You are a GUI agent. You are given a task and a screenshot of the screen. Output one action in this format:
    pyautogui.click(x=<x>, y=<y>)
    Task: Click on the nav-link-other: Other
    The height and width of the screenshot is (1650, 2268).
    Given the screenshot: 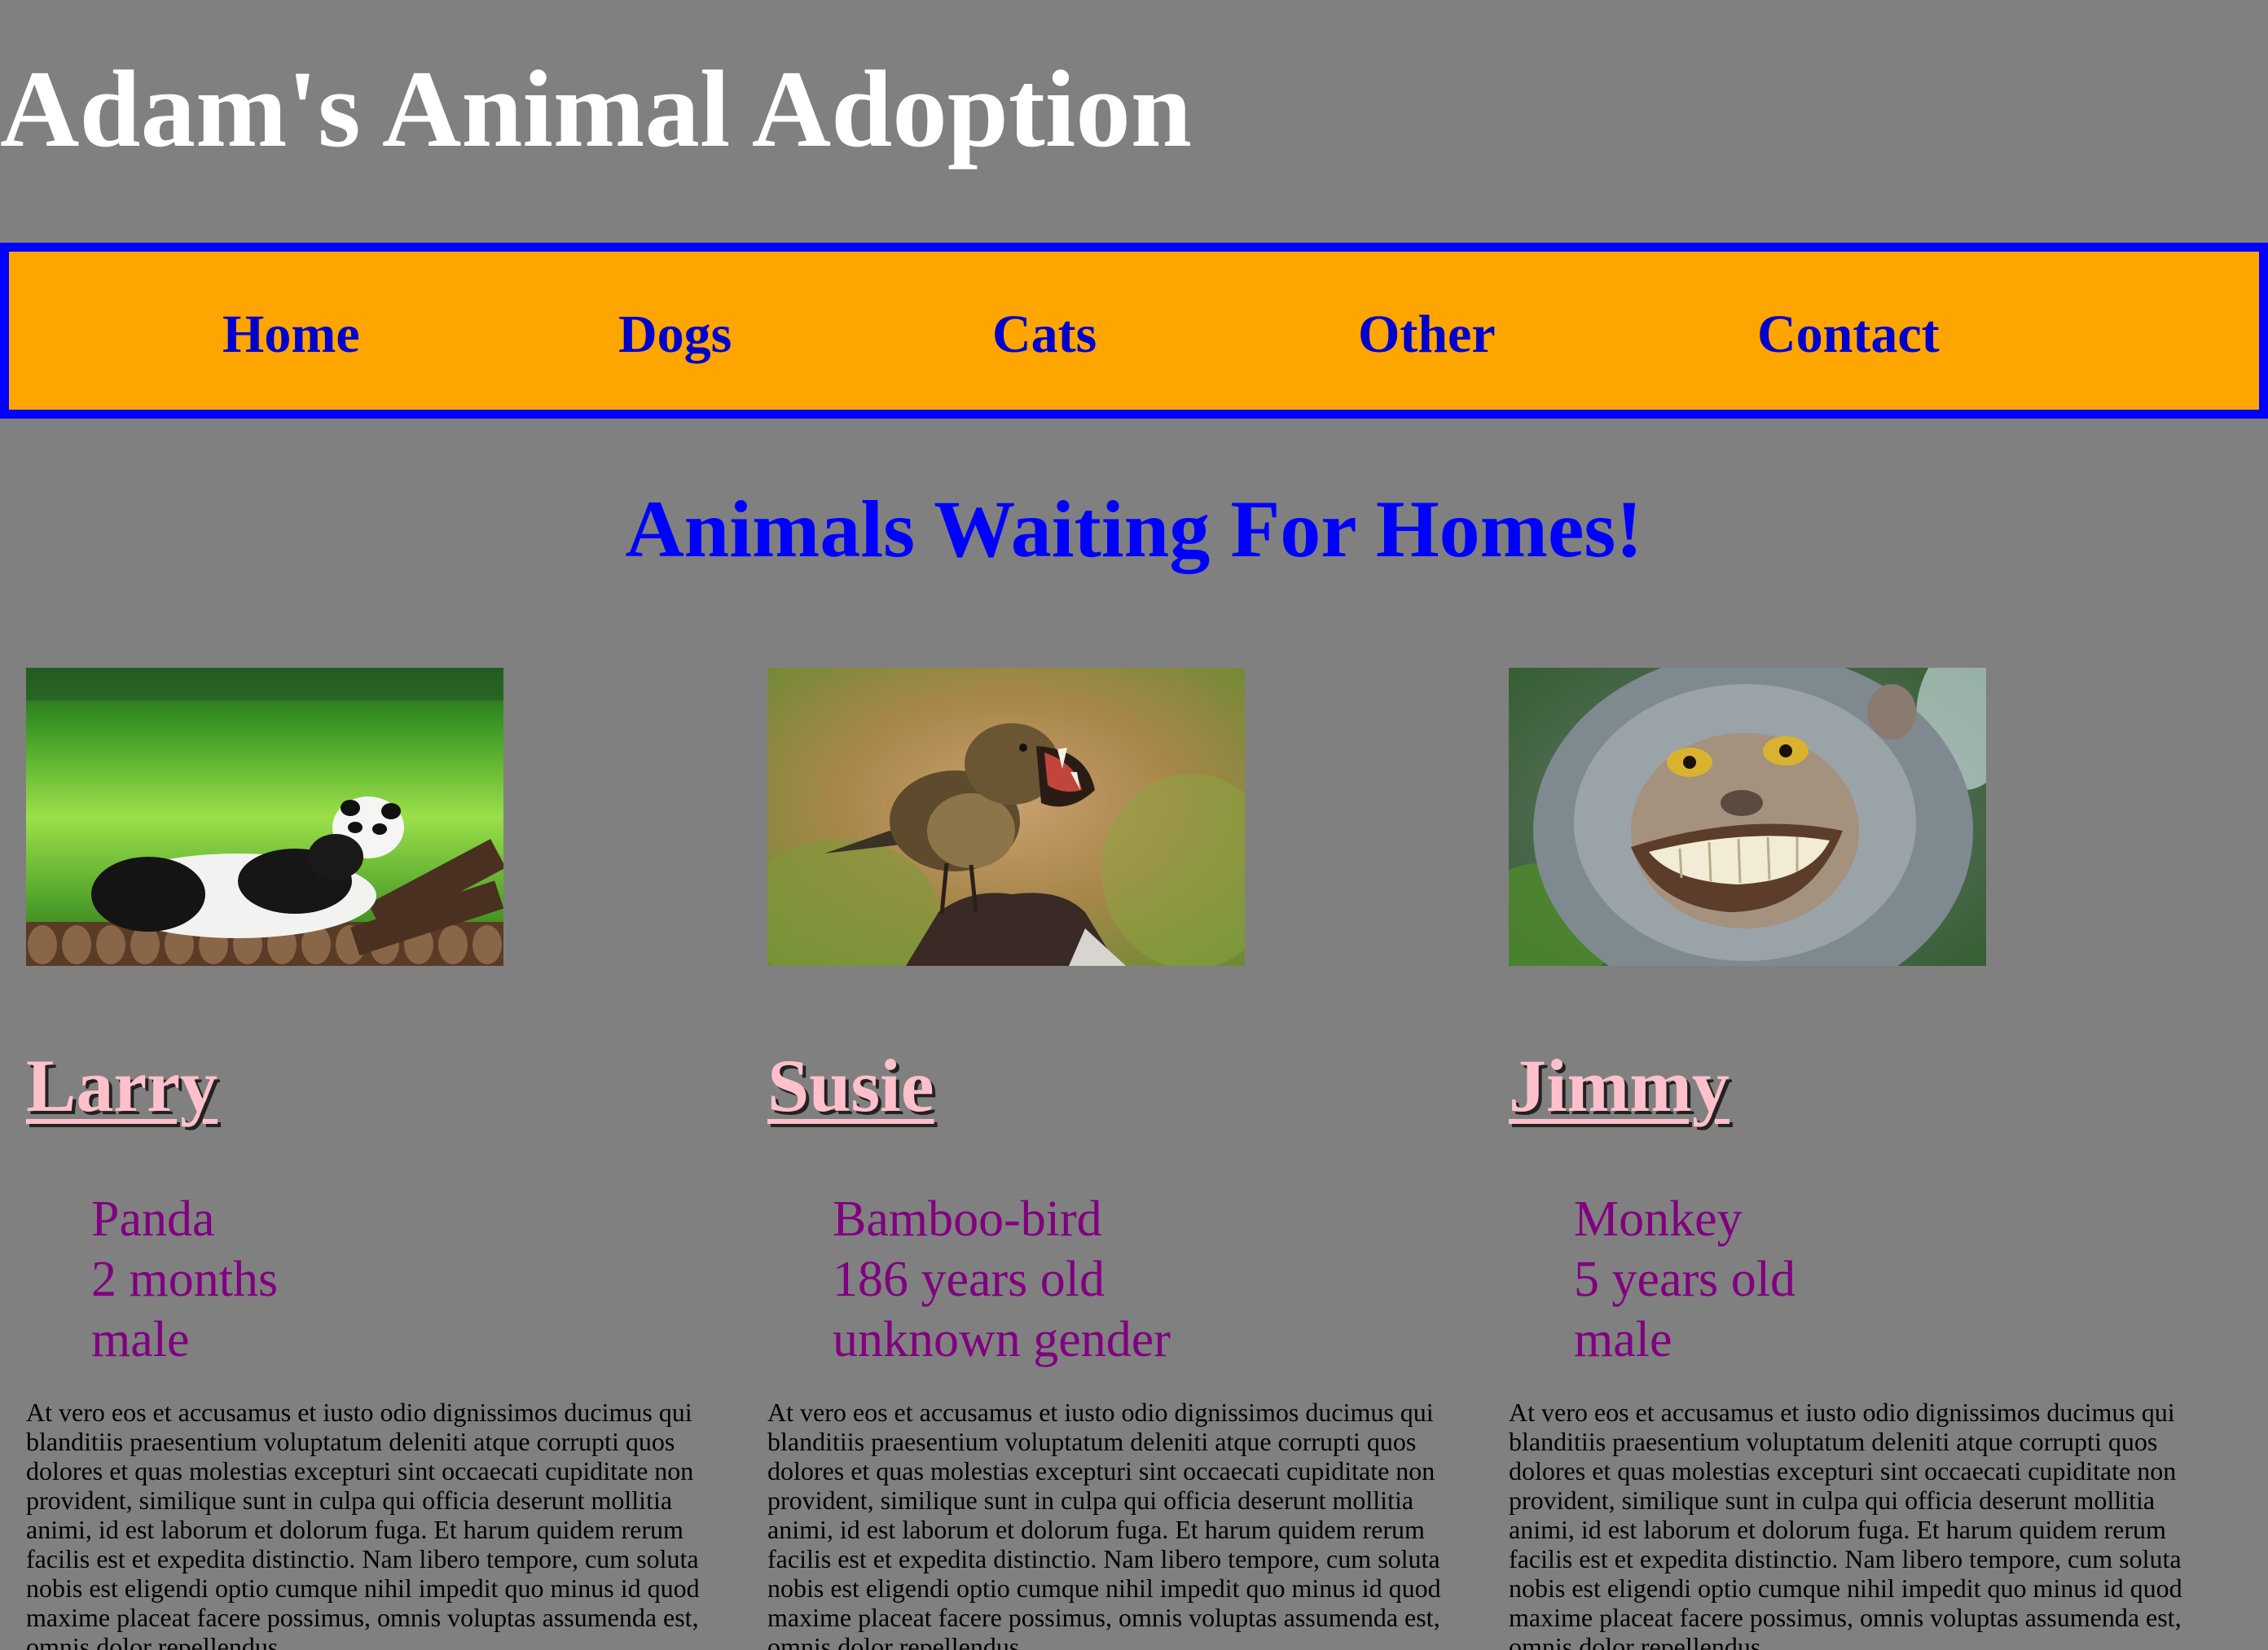 What is the action you would take?
    pyautogui.click(x=1427, y=334)
    